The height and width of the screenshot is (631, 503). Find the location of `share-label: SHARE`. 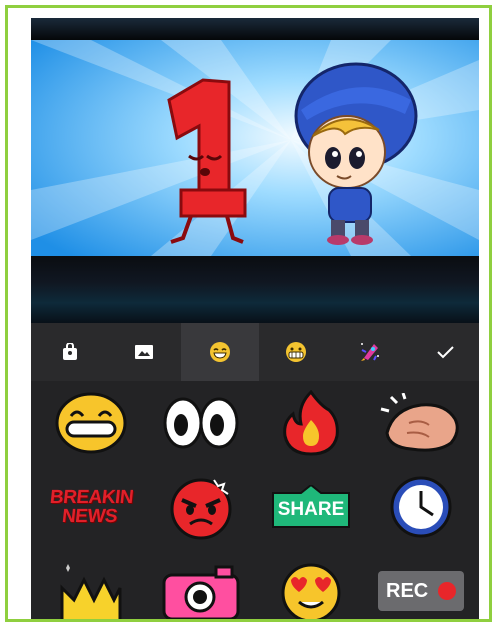

share-label: SHARE is located at coordinates (311, 509).